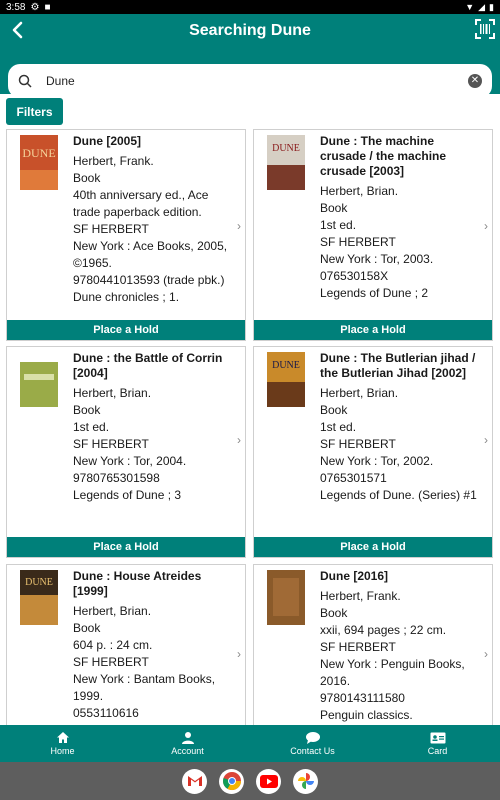 This screenshot has height=800, width=500. I want to click on youtube-icon, so click(268, 781).